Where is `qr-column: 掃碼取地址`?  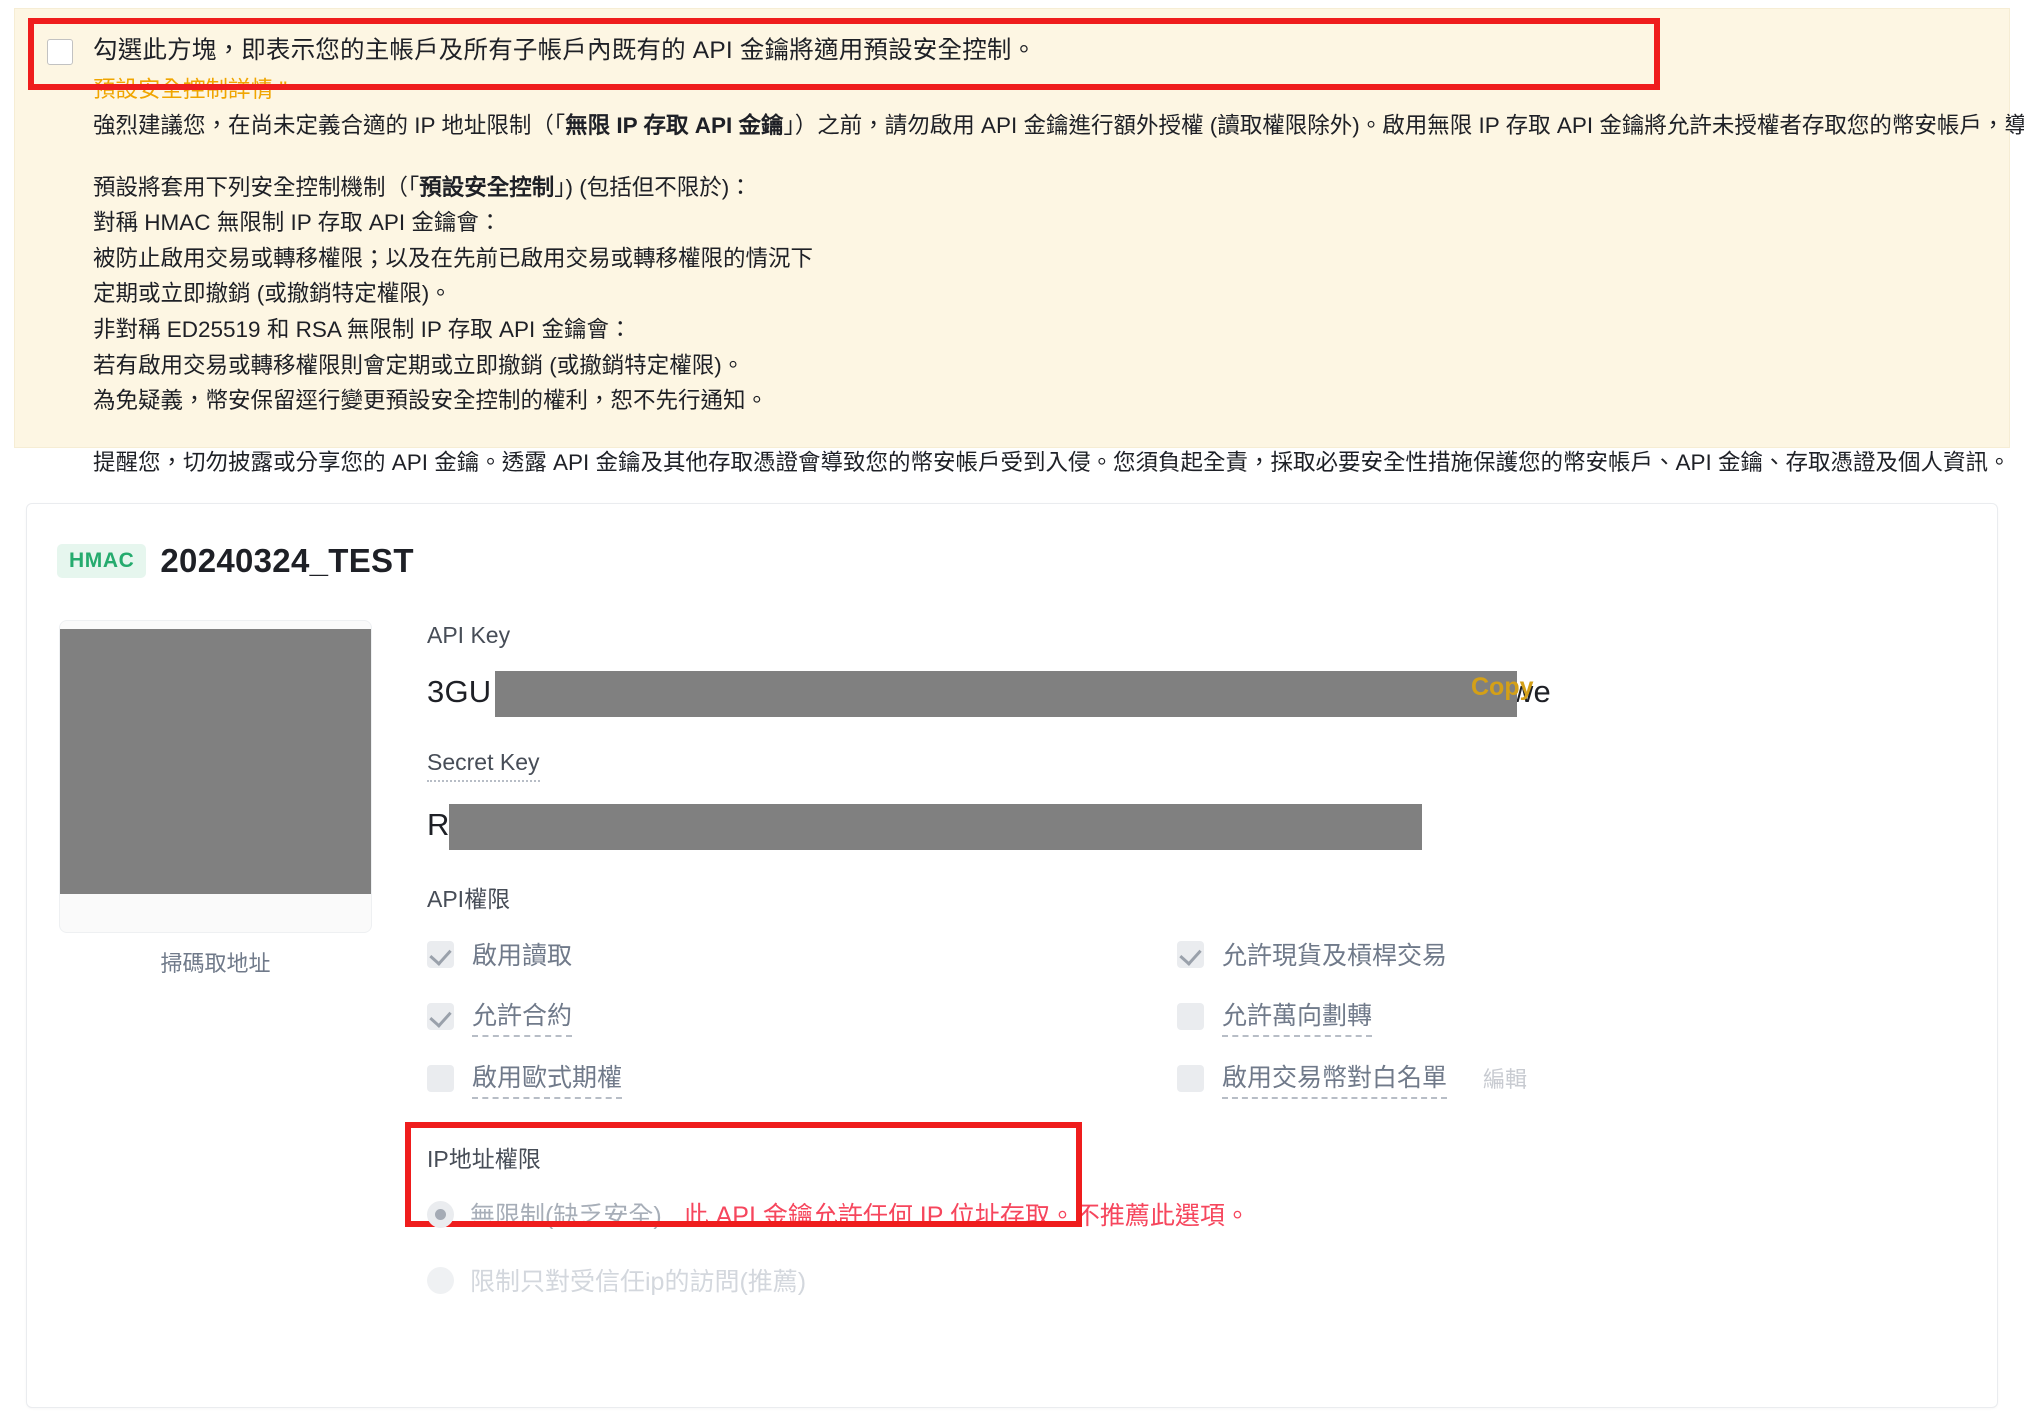 qr-column: 掃碼取地址 is located at coordinates (215, 974).